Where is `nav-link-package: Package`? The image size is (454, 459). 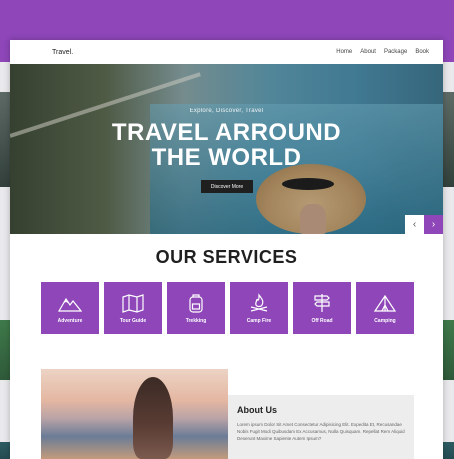
nav-link-package: Package is located at coordinates (395, 52).